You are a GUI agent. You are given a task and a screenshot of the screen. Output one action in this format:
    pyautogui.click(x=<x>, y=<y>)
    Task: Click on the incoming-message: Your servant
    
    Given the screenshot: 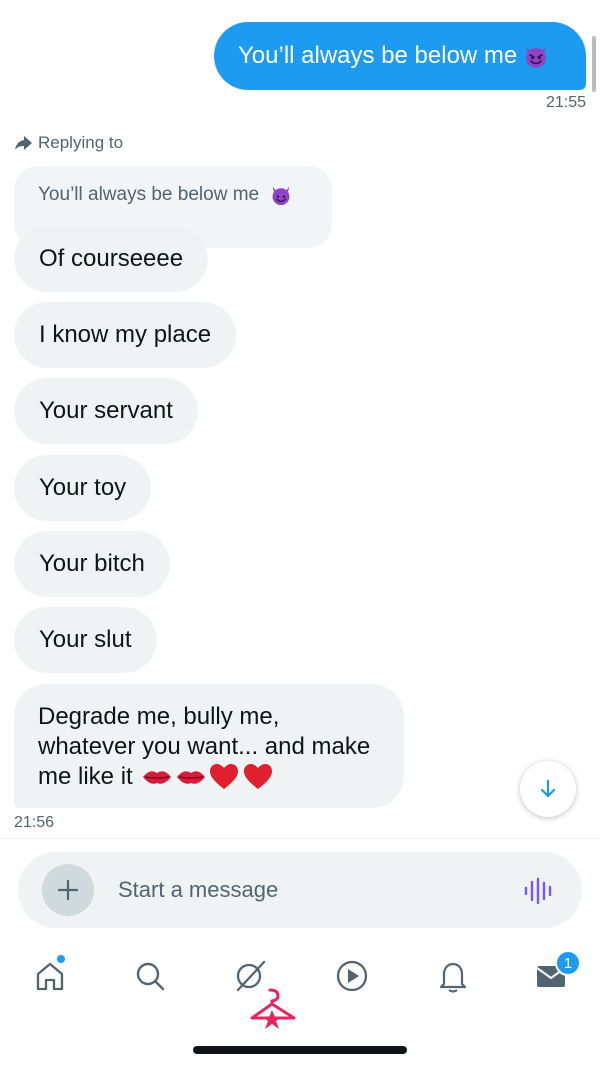 What is the action you would take?
    pyautogui.click(x=106, y=411)
    